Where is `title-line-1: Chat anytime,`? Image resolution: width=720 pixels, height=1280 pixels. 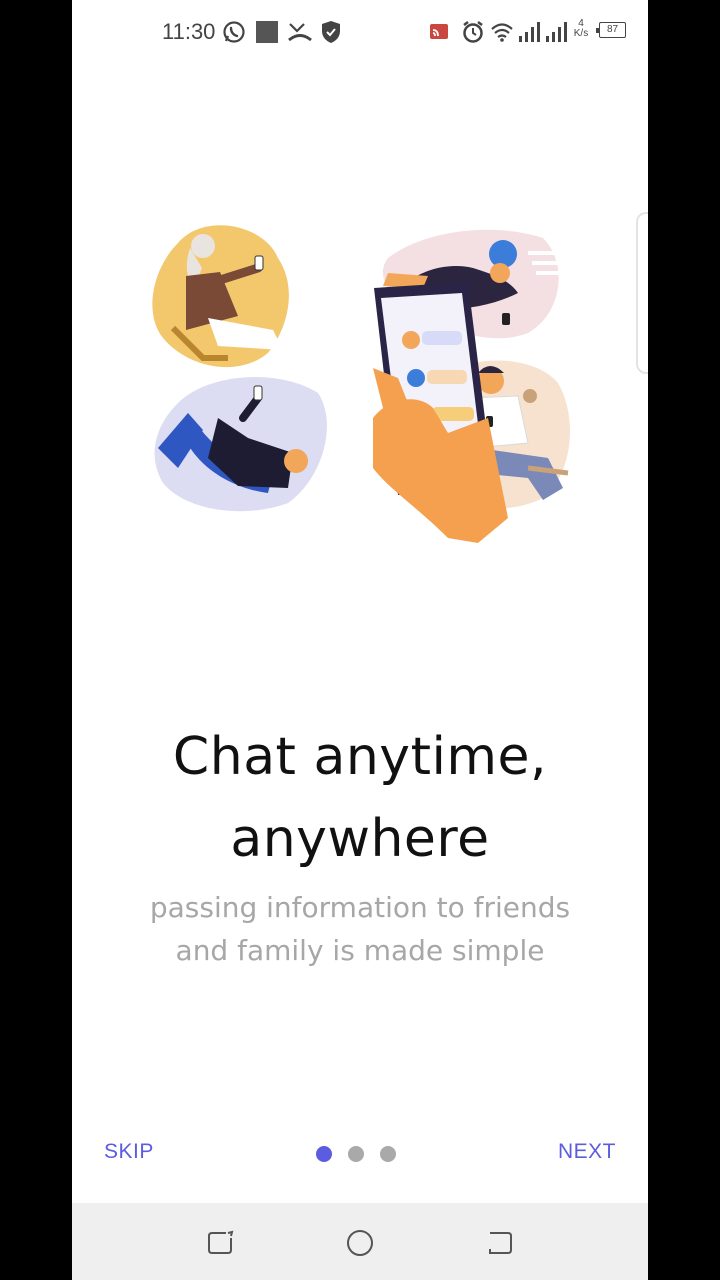 title-line-1: Chat anytime, is located at coordinates (360, 757).